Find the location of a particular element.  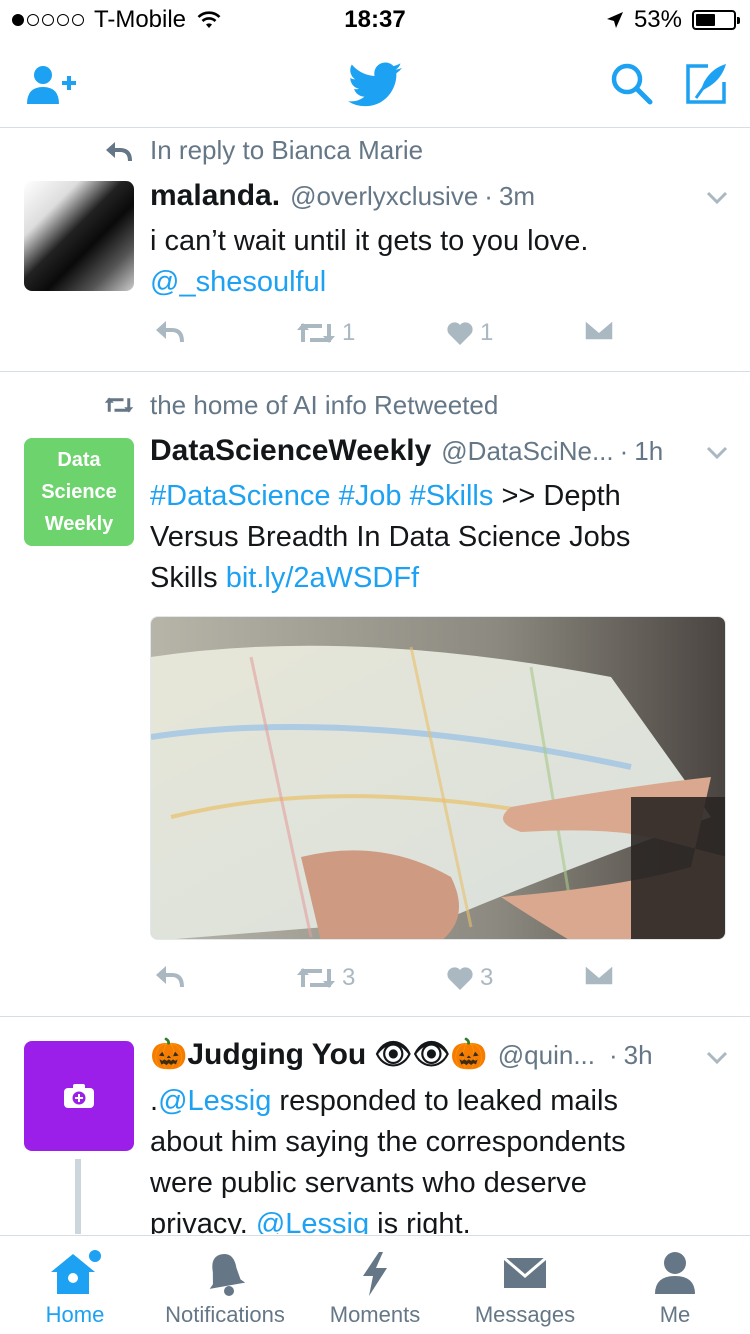

bell-icon is located at coordinates (227, 1275).